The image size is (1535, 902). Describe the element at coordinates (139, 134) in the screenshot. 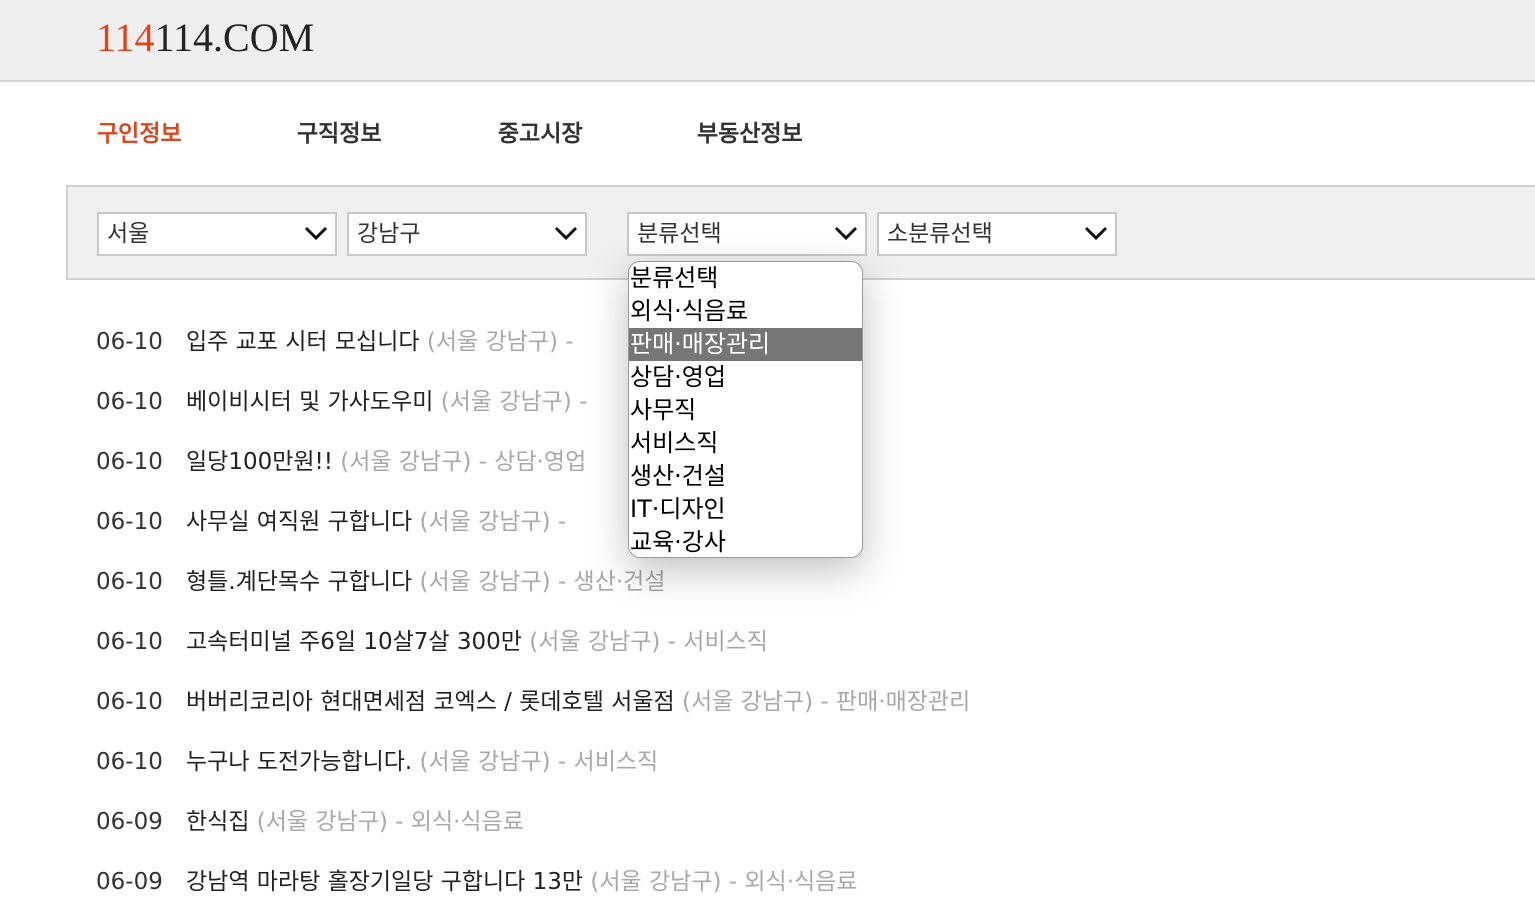

I see `nav-job-offers: 구인정보` at that location.